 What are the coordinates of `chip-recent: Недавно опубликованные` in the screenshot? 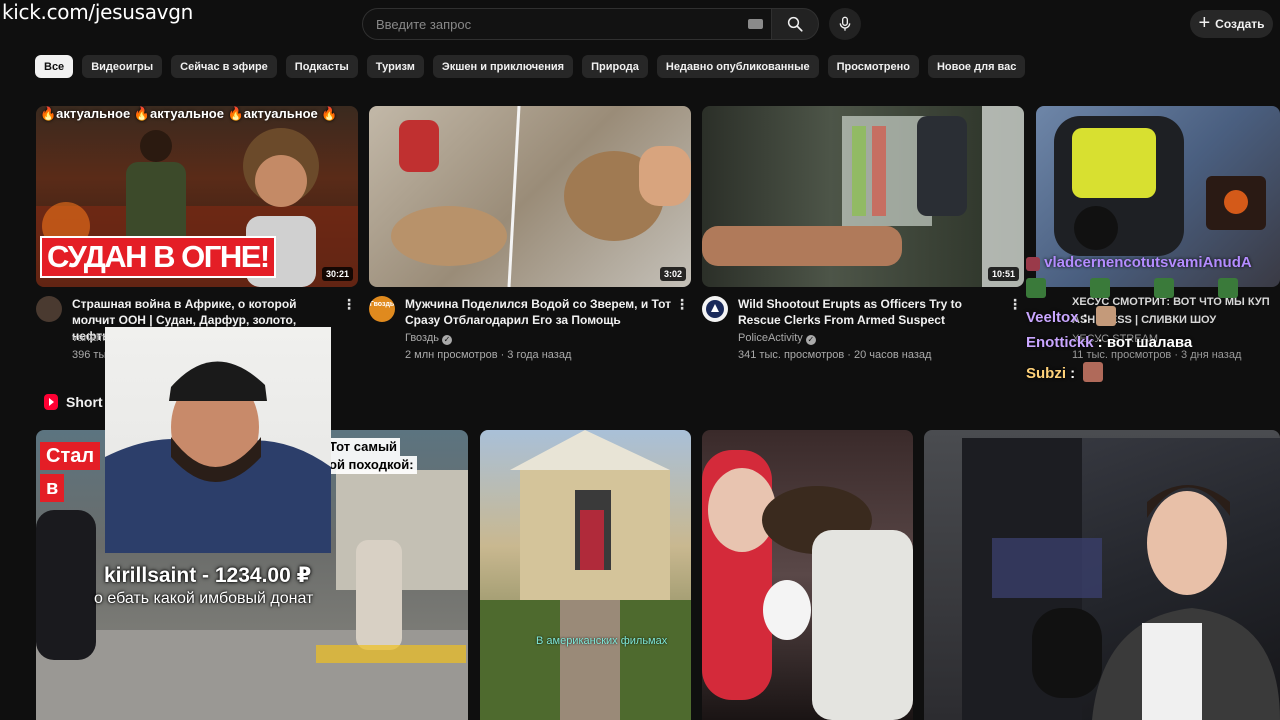 It's located at (737, 66).